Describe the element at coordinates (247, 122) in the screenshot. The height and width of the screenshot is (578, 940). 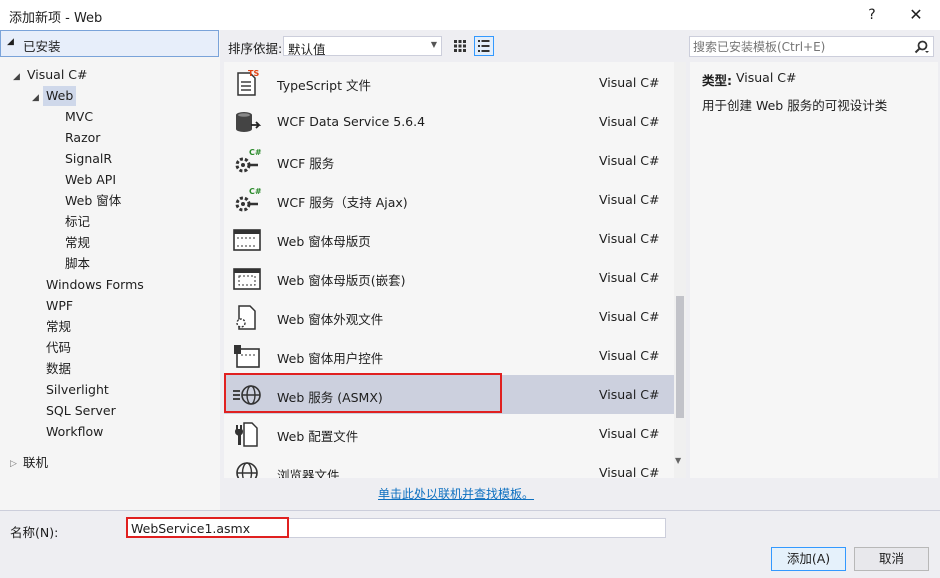
I see `data-service-icon` at that location.